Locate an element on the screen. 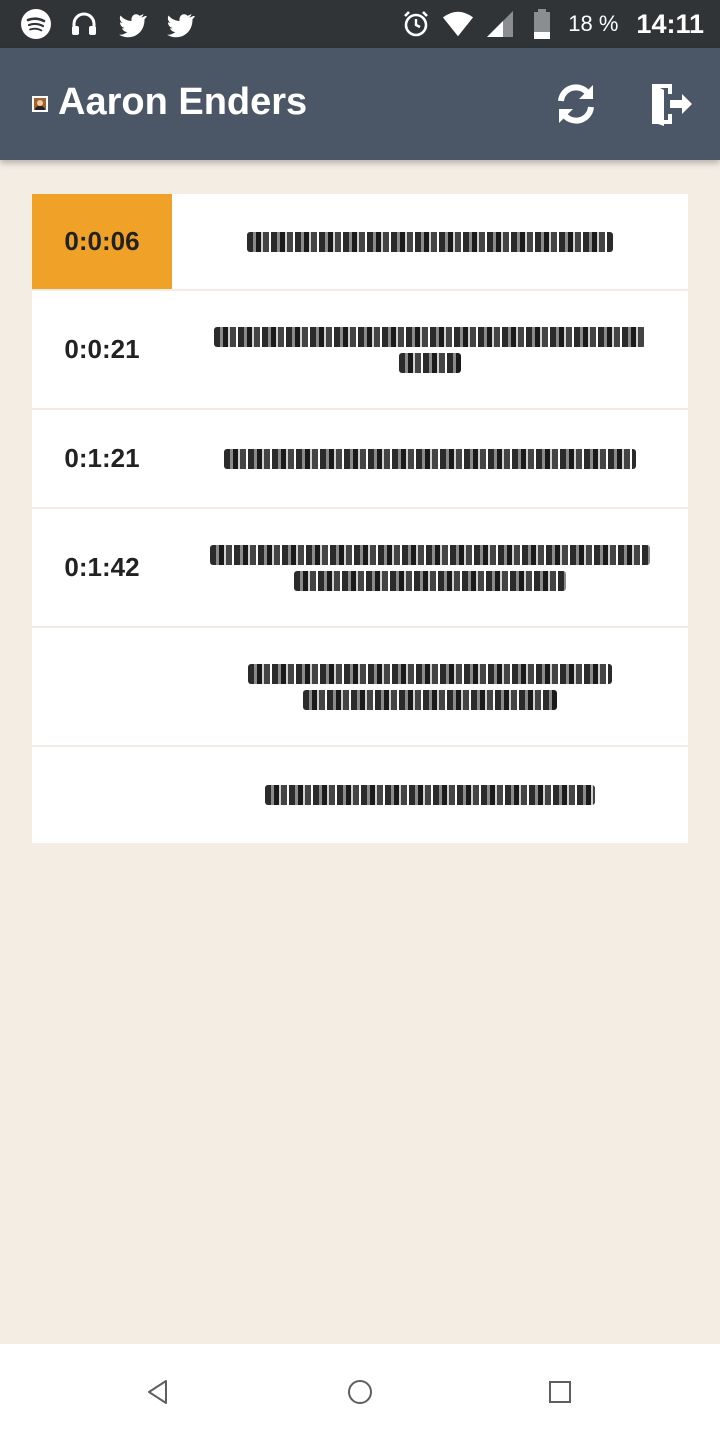  home-button is located at coordinates (360, 1392).